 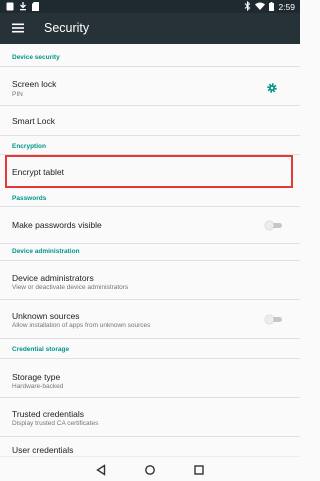 I want to click on navigation-bar, so click(x=150, y=468).